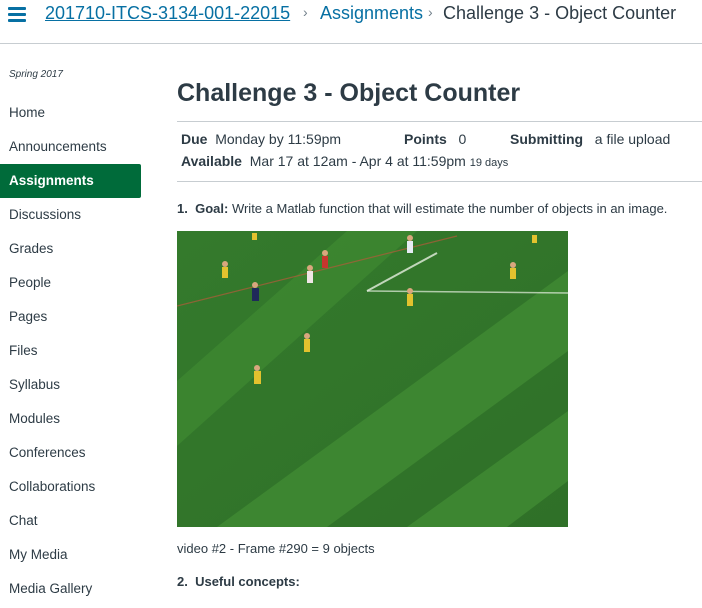 The width and height of the screenshot is (702, 608). I want to click on sidebar-item-syllabus: Syllabus, so click(70, 385).